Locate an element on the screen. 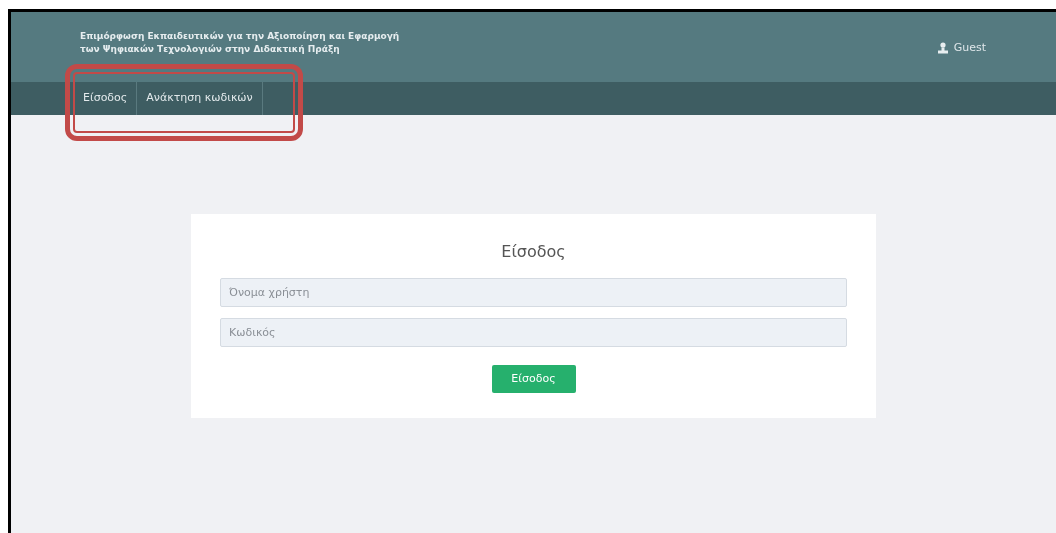 The width and height of the screenshot is (1056, 533). nav-link: Είσοδος is located at coordinates (106, 98).